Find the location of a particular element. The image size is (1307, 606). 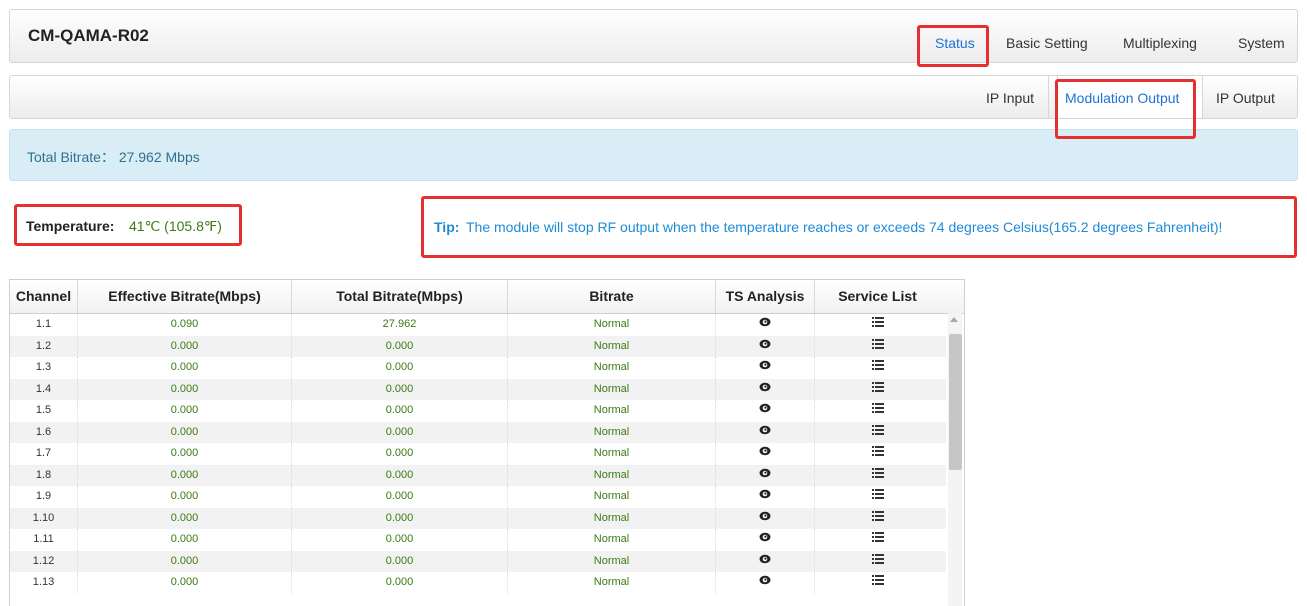

cell-channel: 1.3 is located at coordinates (44, 368).